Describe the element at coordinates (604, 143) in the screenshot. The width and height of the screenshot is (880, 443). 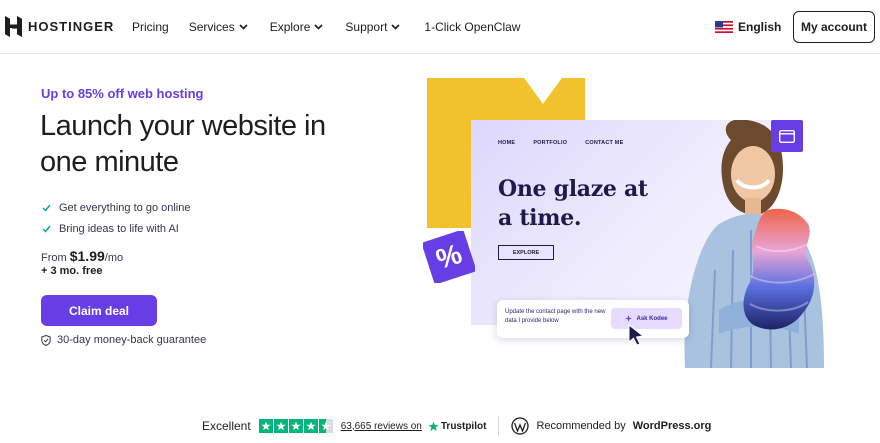
I see `mockup-nav-contact: CONTACT ME` at that location.